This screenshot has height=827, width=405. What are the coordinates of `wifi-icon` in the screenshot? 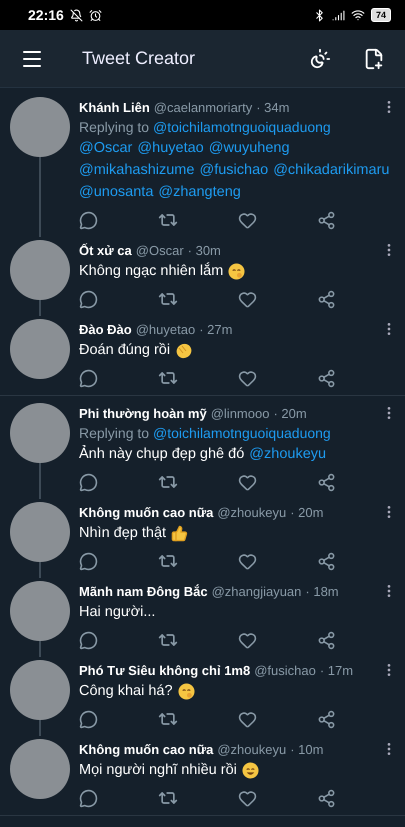 It's located at (357, 15).